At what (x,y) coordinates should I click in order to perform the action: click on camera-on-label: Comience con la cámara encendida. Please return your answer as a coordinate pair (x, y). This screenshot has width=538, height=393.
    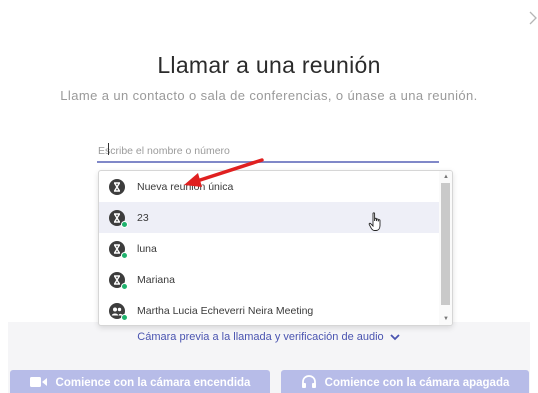
    Looking at the image, I should click on (153, 383).